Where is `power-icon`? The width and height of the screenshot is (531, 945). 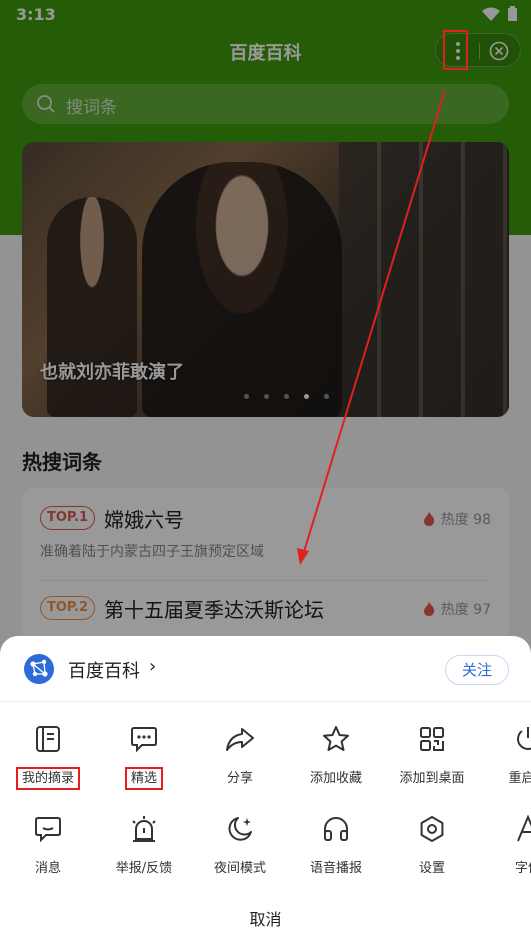 power-icon is located at coordinates (522, 739).